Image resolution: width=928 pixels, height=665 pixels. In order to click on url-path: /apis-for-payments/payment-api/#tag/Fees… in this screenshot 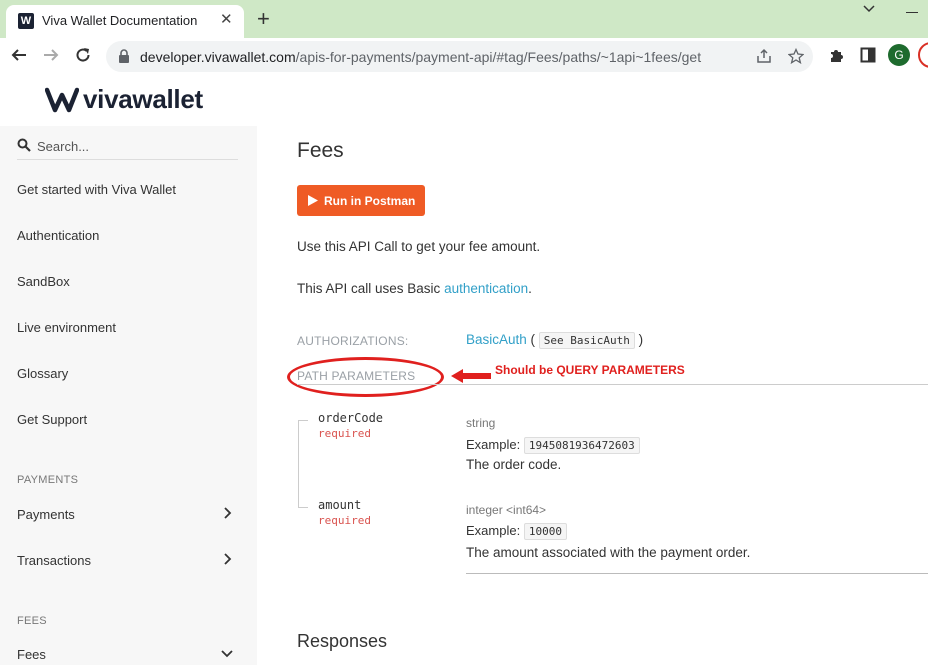, I will do `click(498, 57)`.